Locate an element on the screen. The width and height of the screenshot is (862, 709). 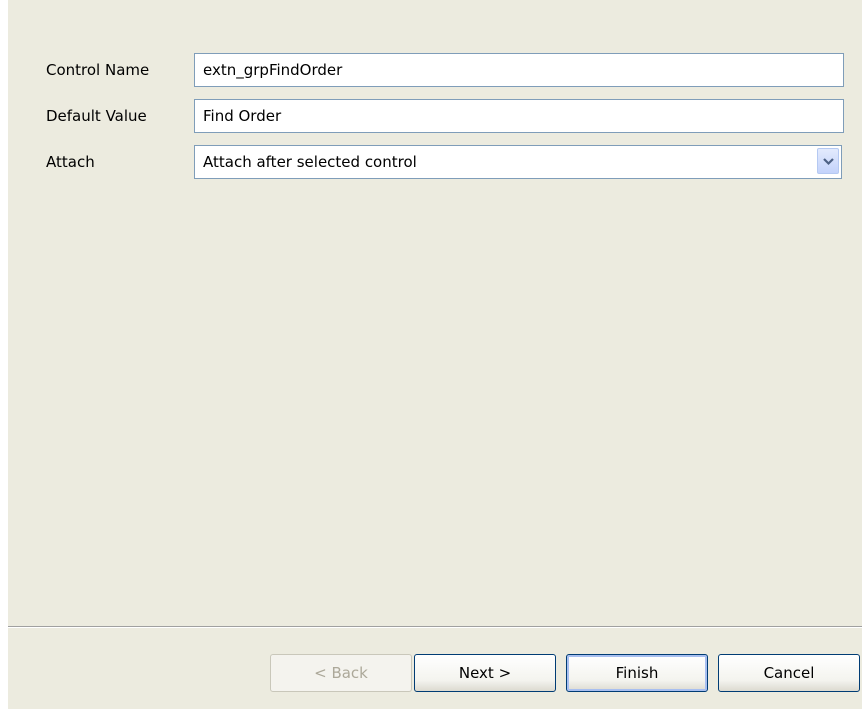
attach-row: Attach Attach after selected control is located at coordinates (435, 162).